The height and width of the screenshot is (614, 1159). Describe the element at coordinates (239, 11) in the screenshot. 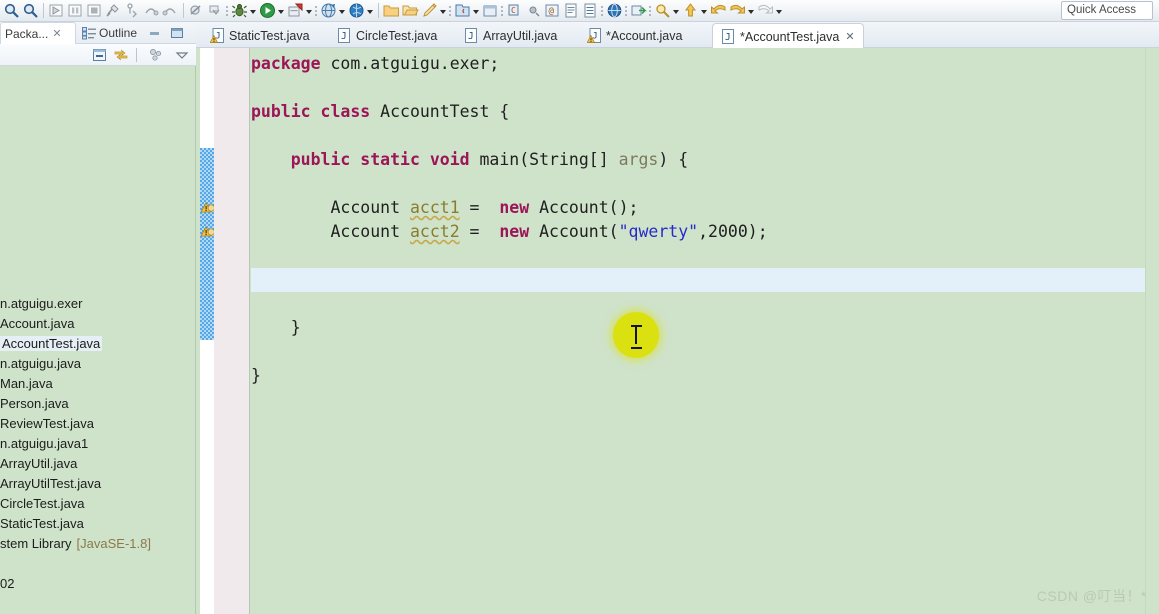

I see `debug-icon` at that location.